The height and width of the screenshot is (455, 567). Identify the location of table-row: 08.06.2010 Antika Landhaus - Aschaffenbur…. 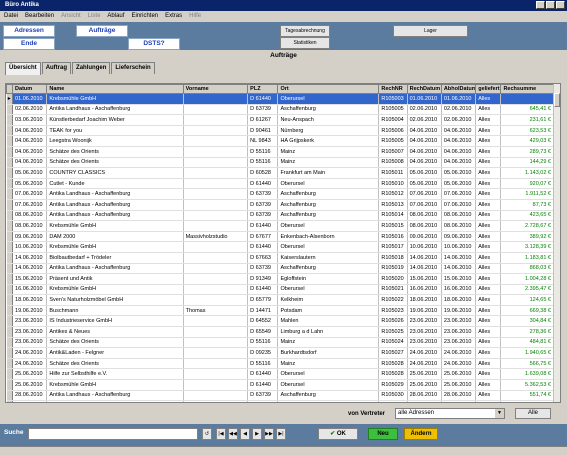
(280, 216).